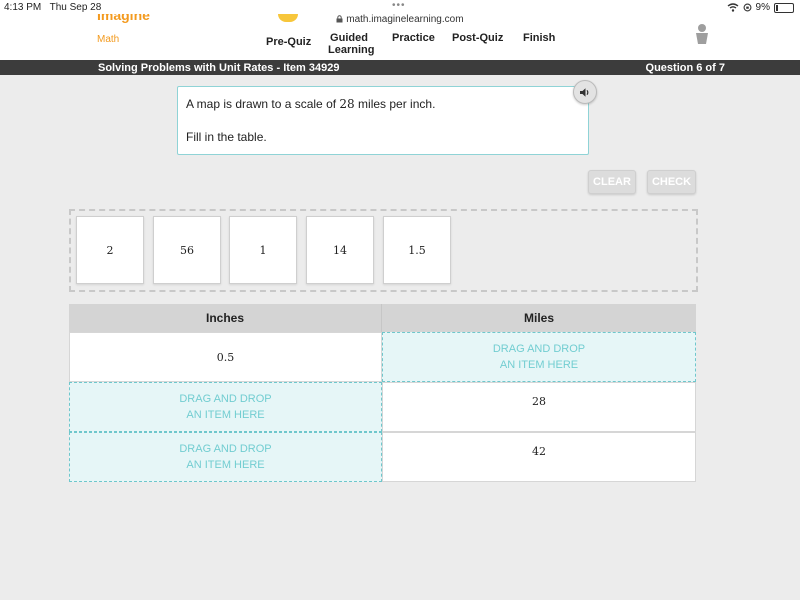 Image resolution: width=800 pixels, height=600 pixels. I want to click on status-time: 4:13 PM Thu Sep 28, so click(53, 7).